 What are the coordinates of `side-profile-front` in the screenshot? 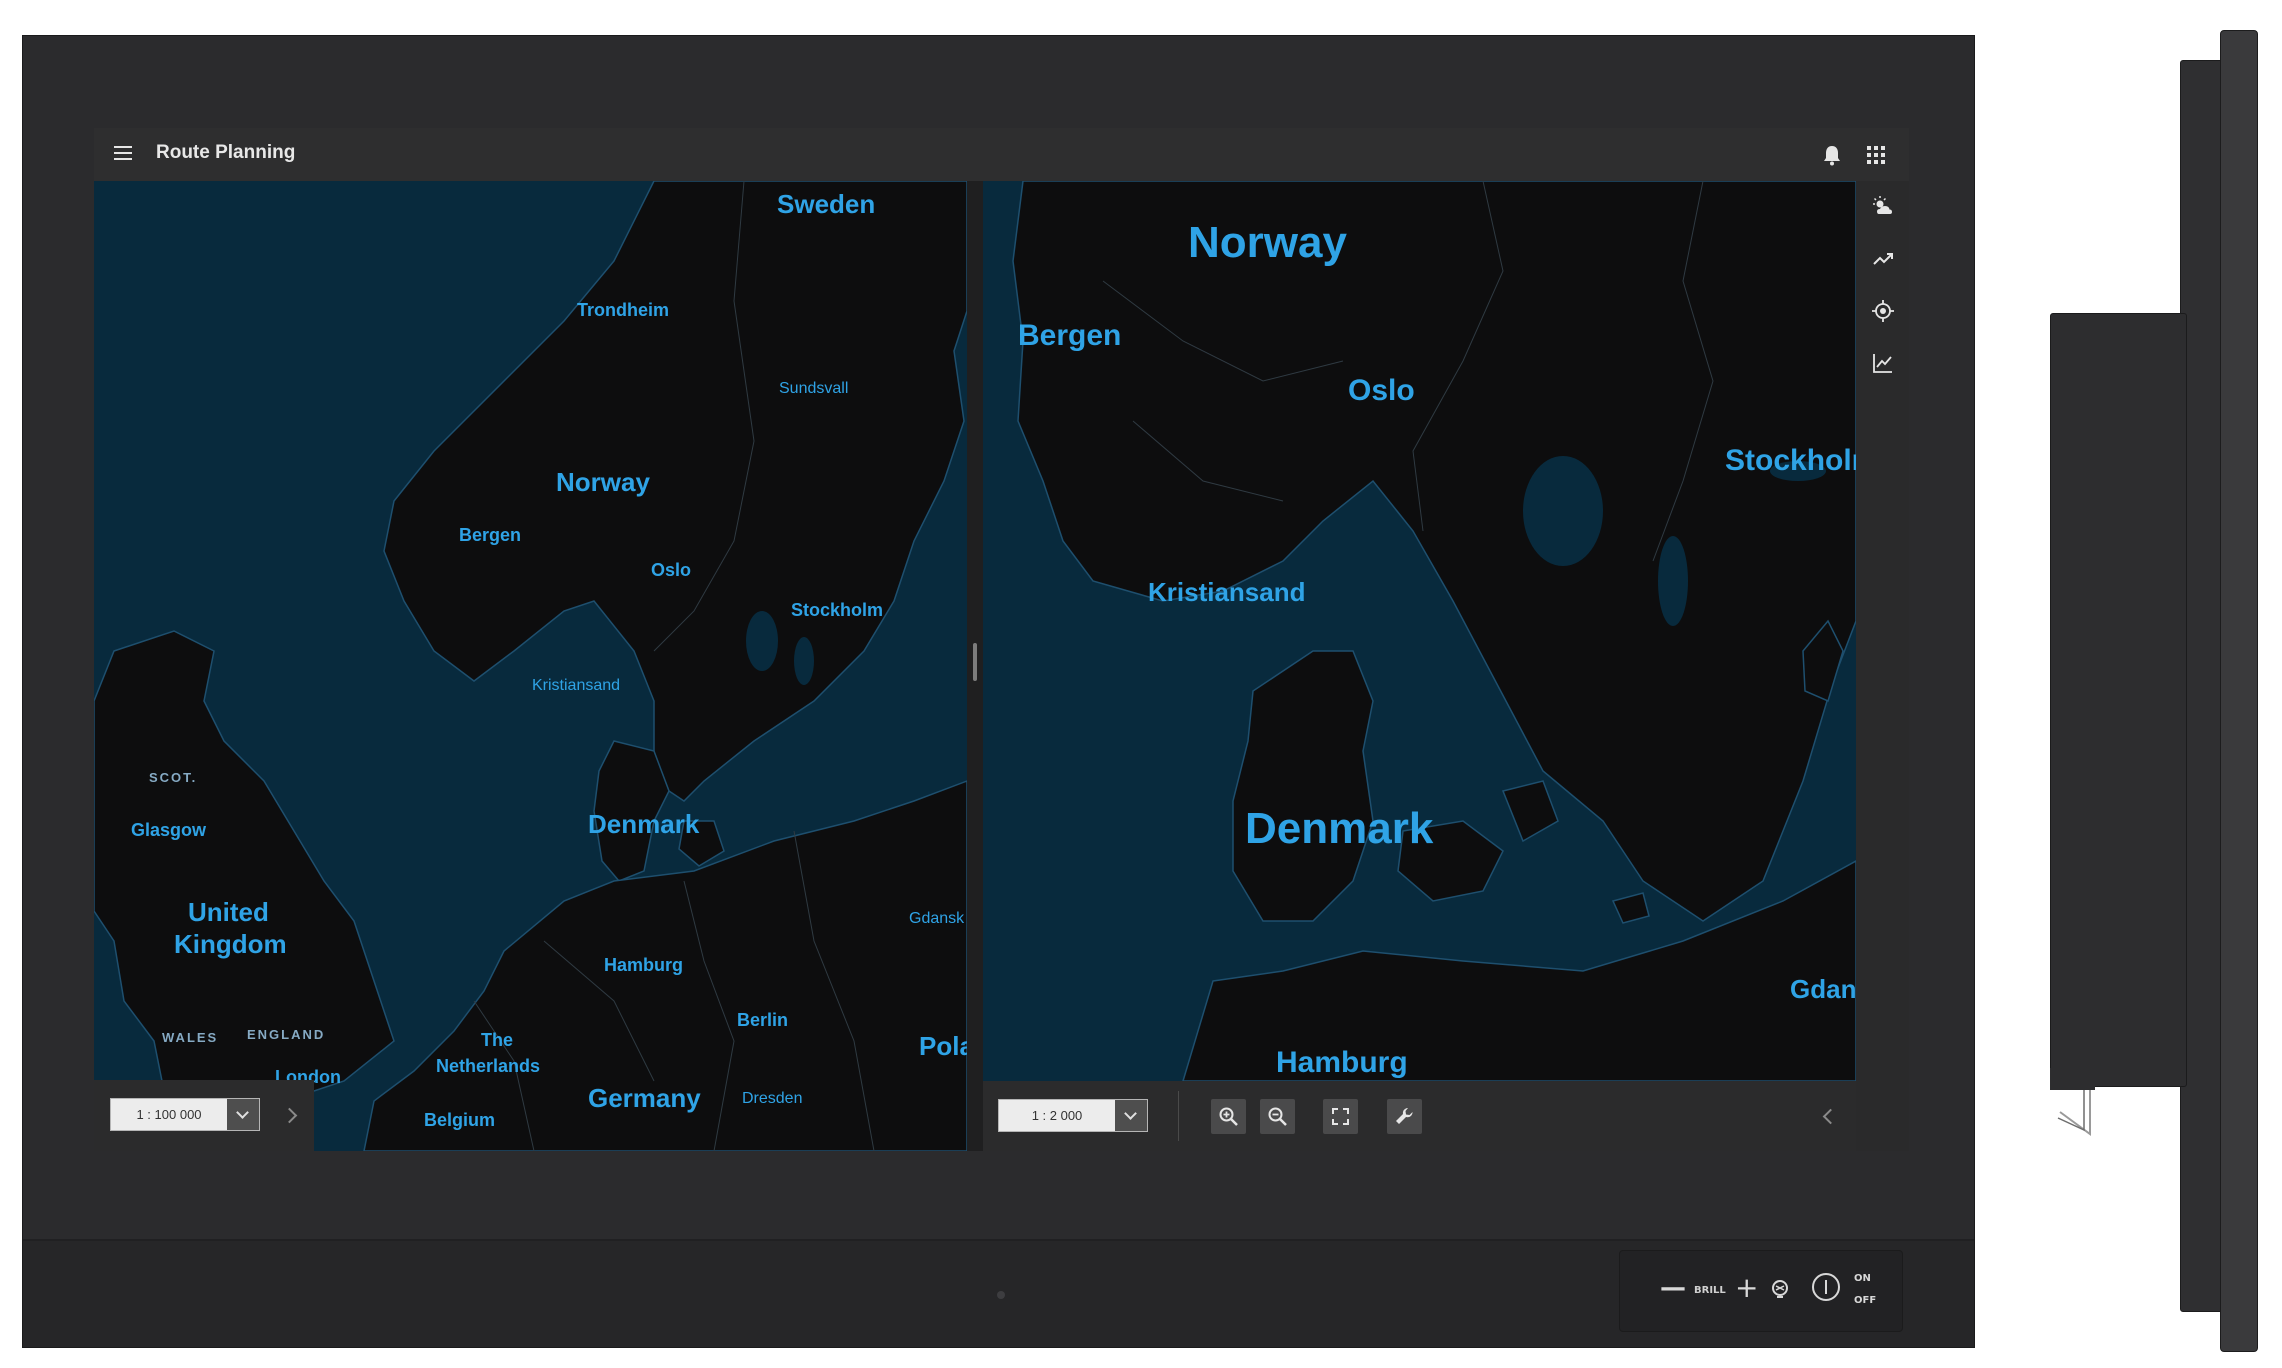 It's located at (2239, 691).